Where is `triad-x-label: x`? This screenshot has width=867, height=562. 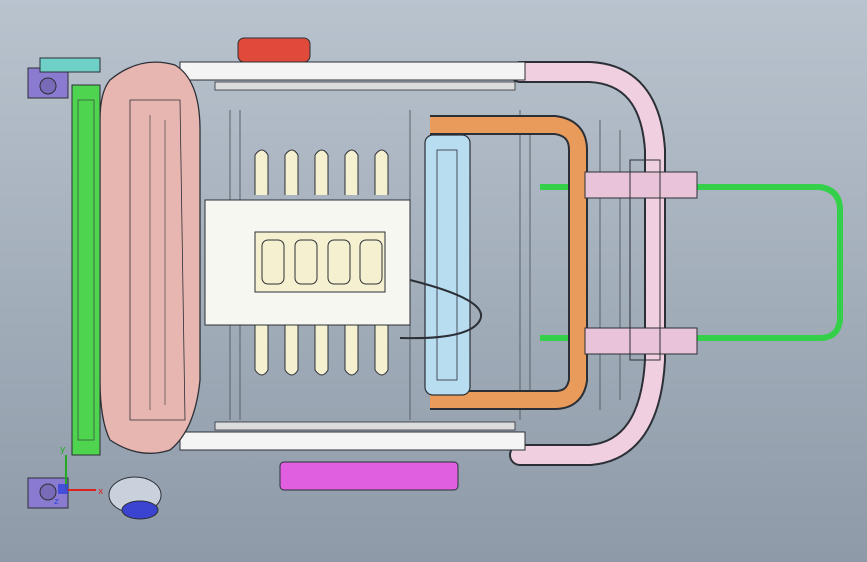
triad-x-label: x is located at coordinates (101, 492).